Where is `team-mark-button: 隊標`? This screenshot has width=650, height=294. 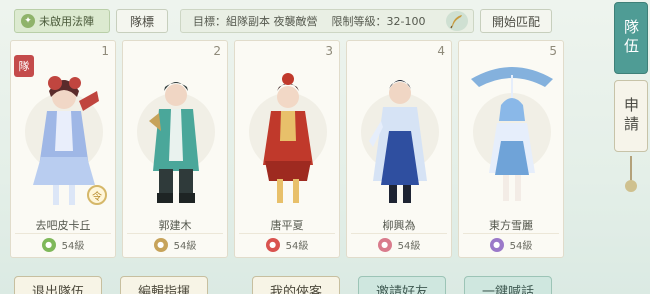
team-mark-button: 隊標 is located at coordinates (142, 21).